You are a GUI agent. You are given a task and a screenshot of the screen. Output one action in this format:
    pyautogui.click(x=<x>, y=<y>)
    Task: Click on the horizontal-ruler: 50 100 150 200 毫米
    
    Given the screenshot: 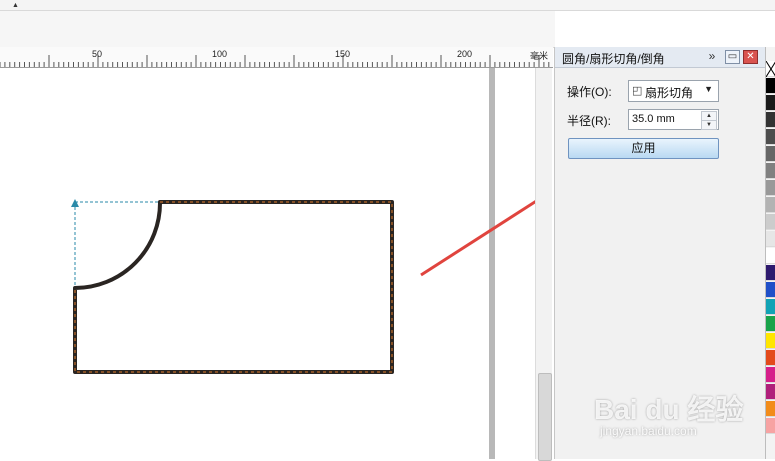 What is the action you would take?
    pyautogui.click(x=276, y=57)
    